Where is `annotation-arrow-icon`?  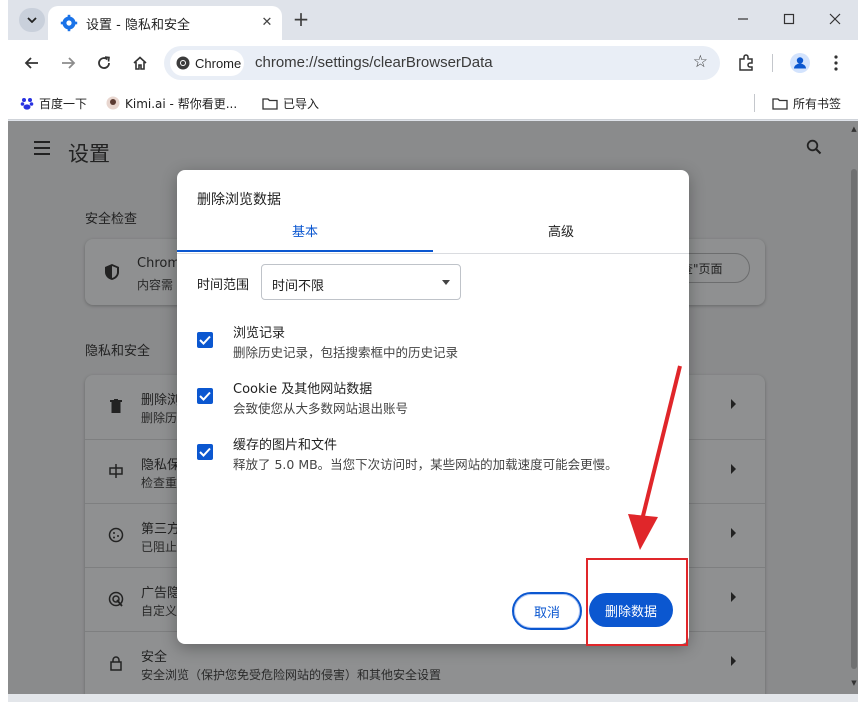
annotation-arrow-icon is located at coordinates (655, 457).